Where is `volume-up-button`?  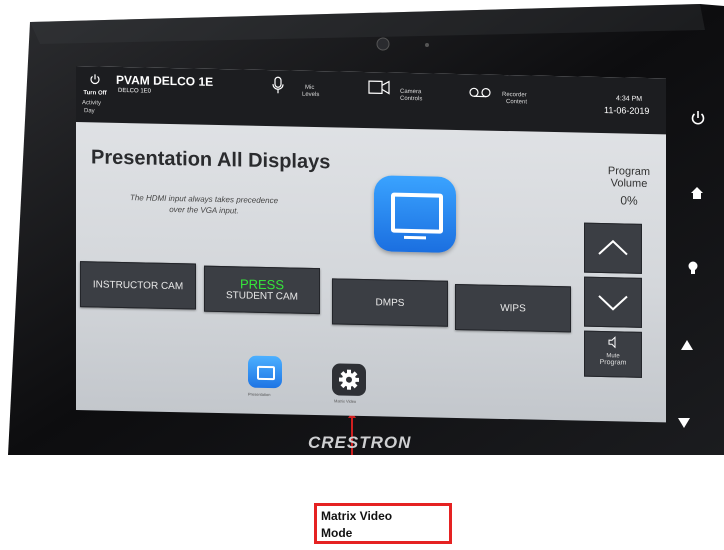 volume-up-button is located at coordinates (613, 248).